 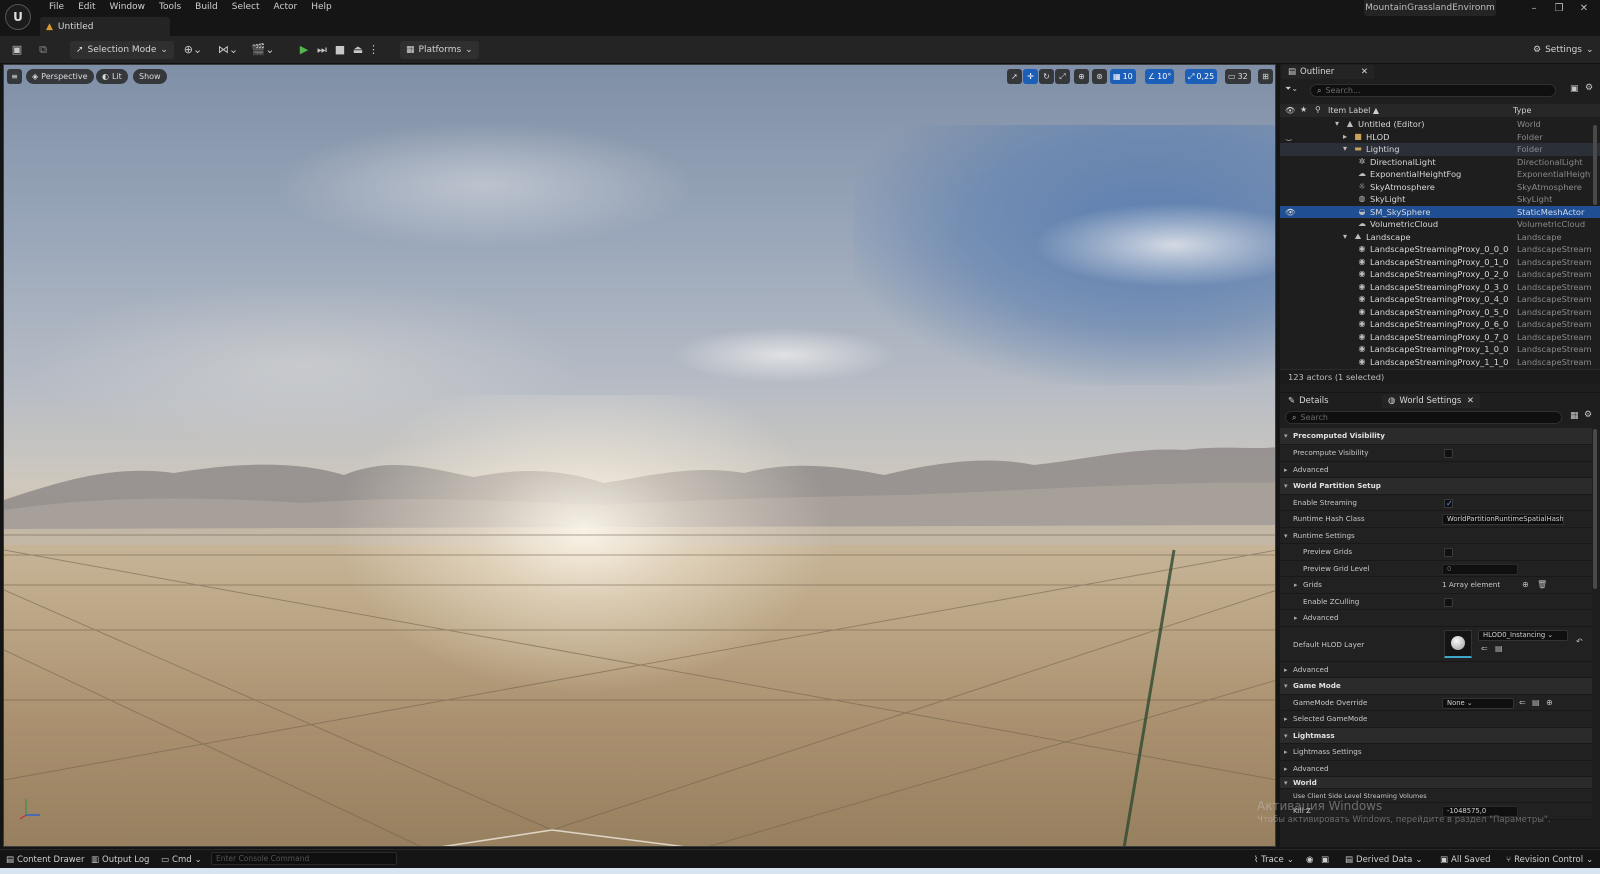 I want to click on category-world-partition-setup: ▾ World Partition Setup, so click(x=1436, y=486).